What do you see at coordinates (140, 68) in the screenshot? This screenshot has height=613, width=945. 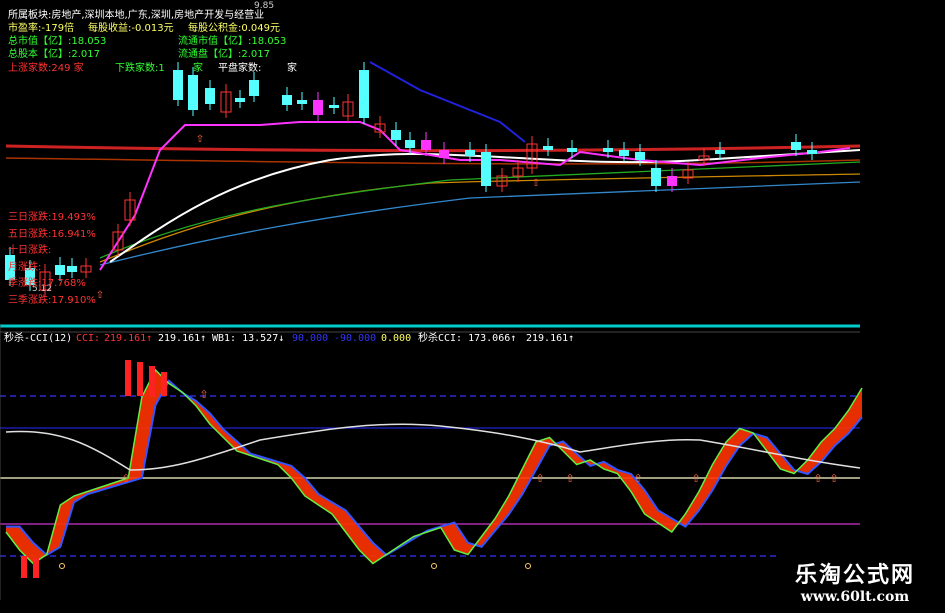 I see `down-count-text: 下跌家数:1` at bounding box center [140, 68].